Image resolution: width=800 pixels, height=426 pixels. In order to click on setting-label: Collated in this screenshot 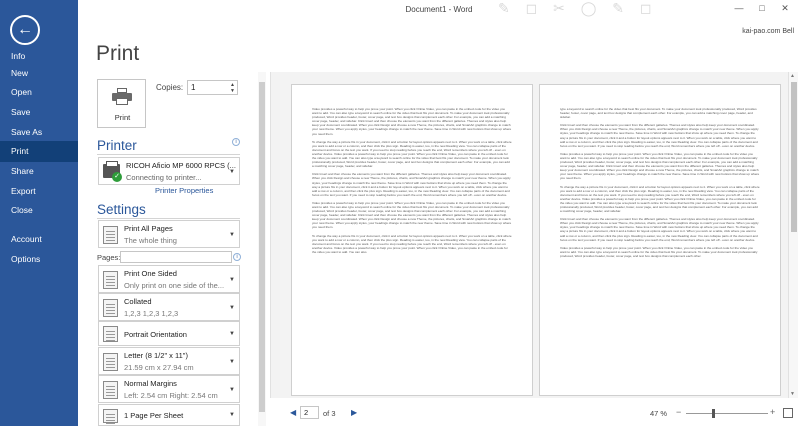, I will do `click(138, 301)`.